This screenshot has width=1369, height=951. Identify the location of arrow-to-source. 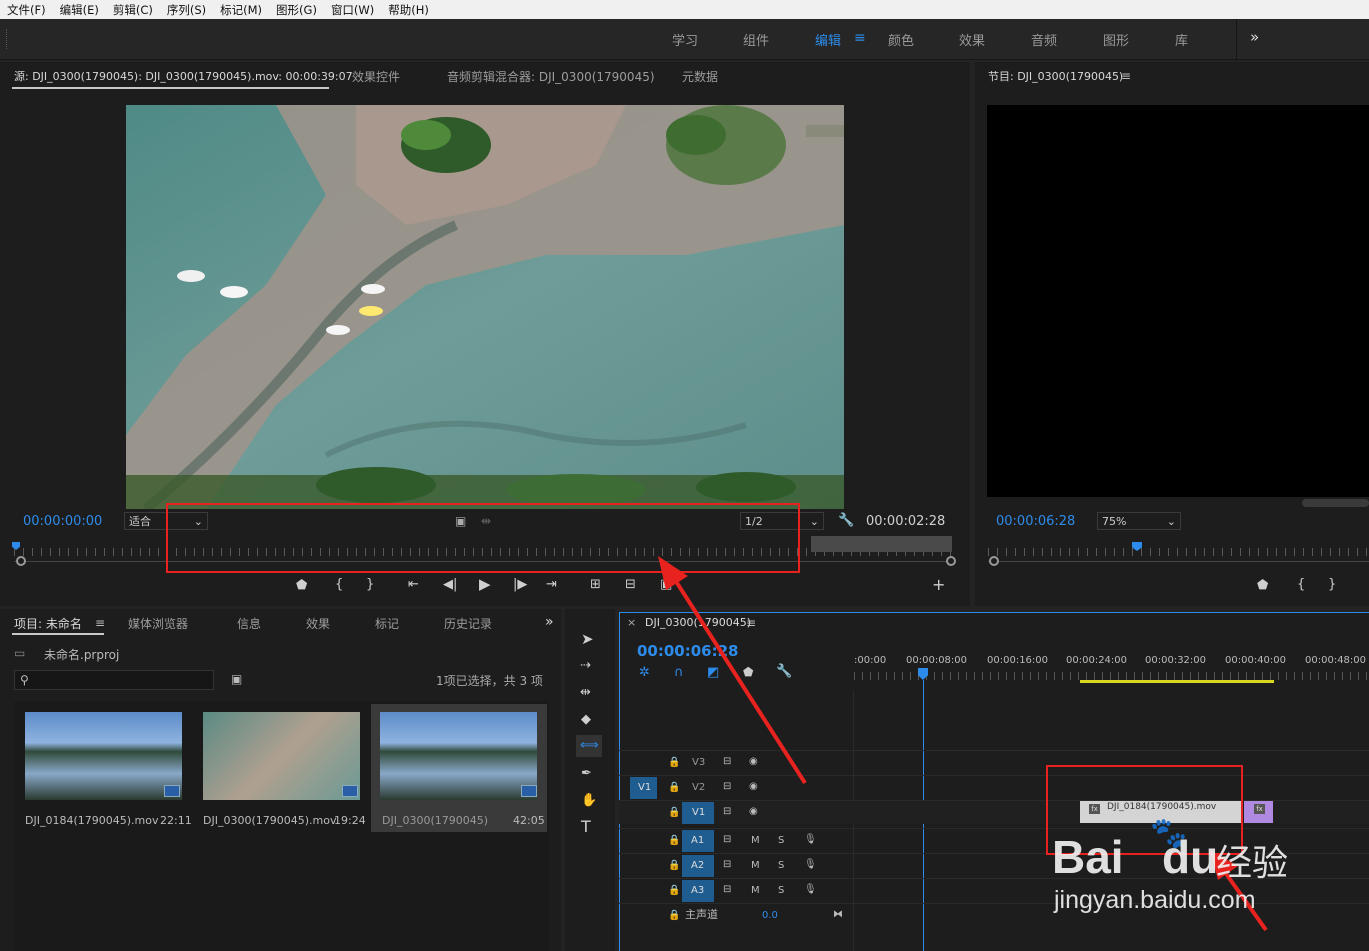
(737, 677).